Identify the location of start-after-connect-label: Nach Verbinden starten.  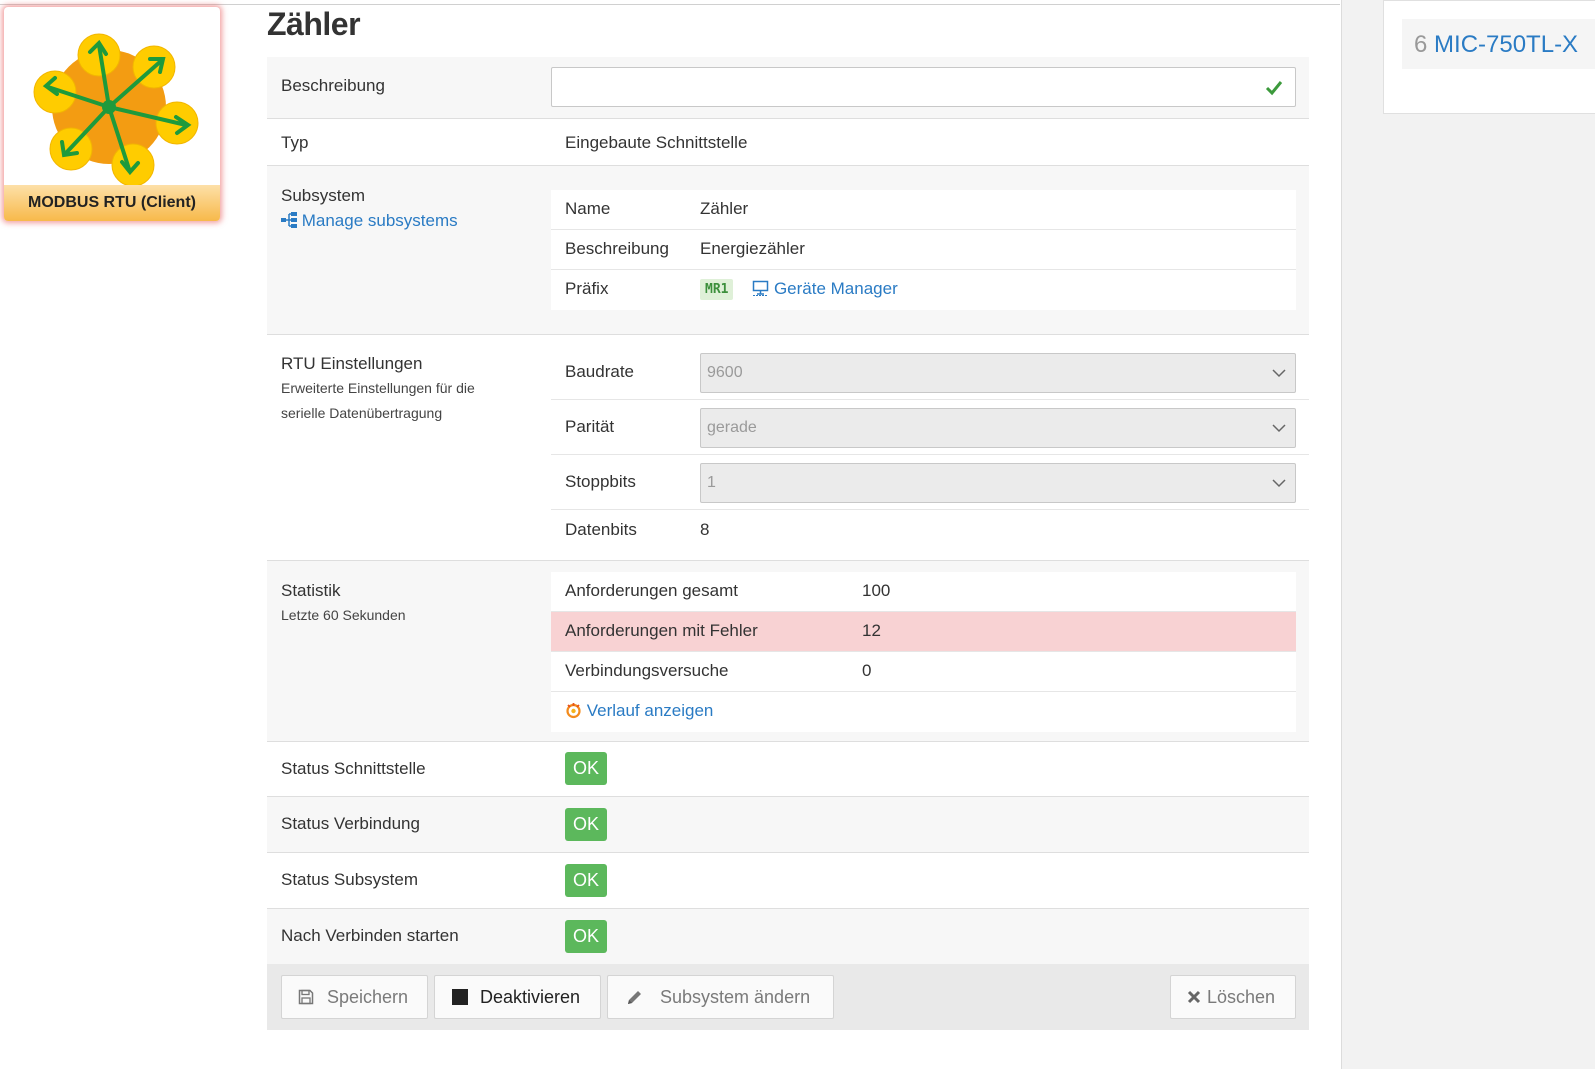
(370, 935).